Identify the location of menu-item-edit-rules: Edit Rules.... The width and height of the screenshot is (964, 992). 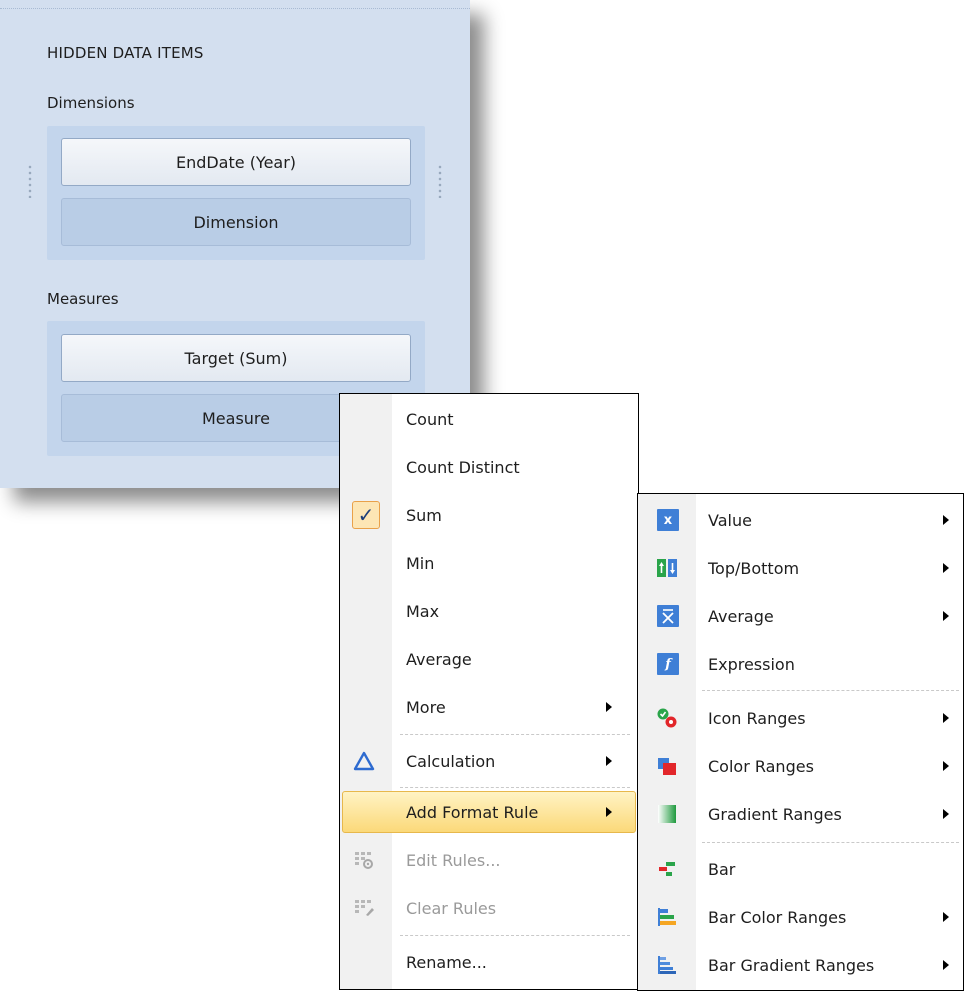
(489, 860).